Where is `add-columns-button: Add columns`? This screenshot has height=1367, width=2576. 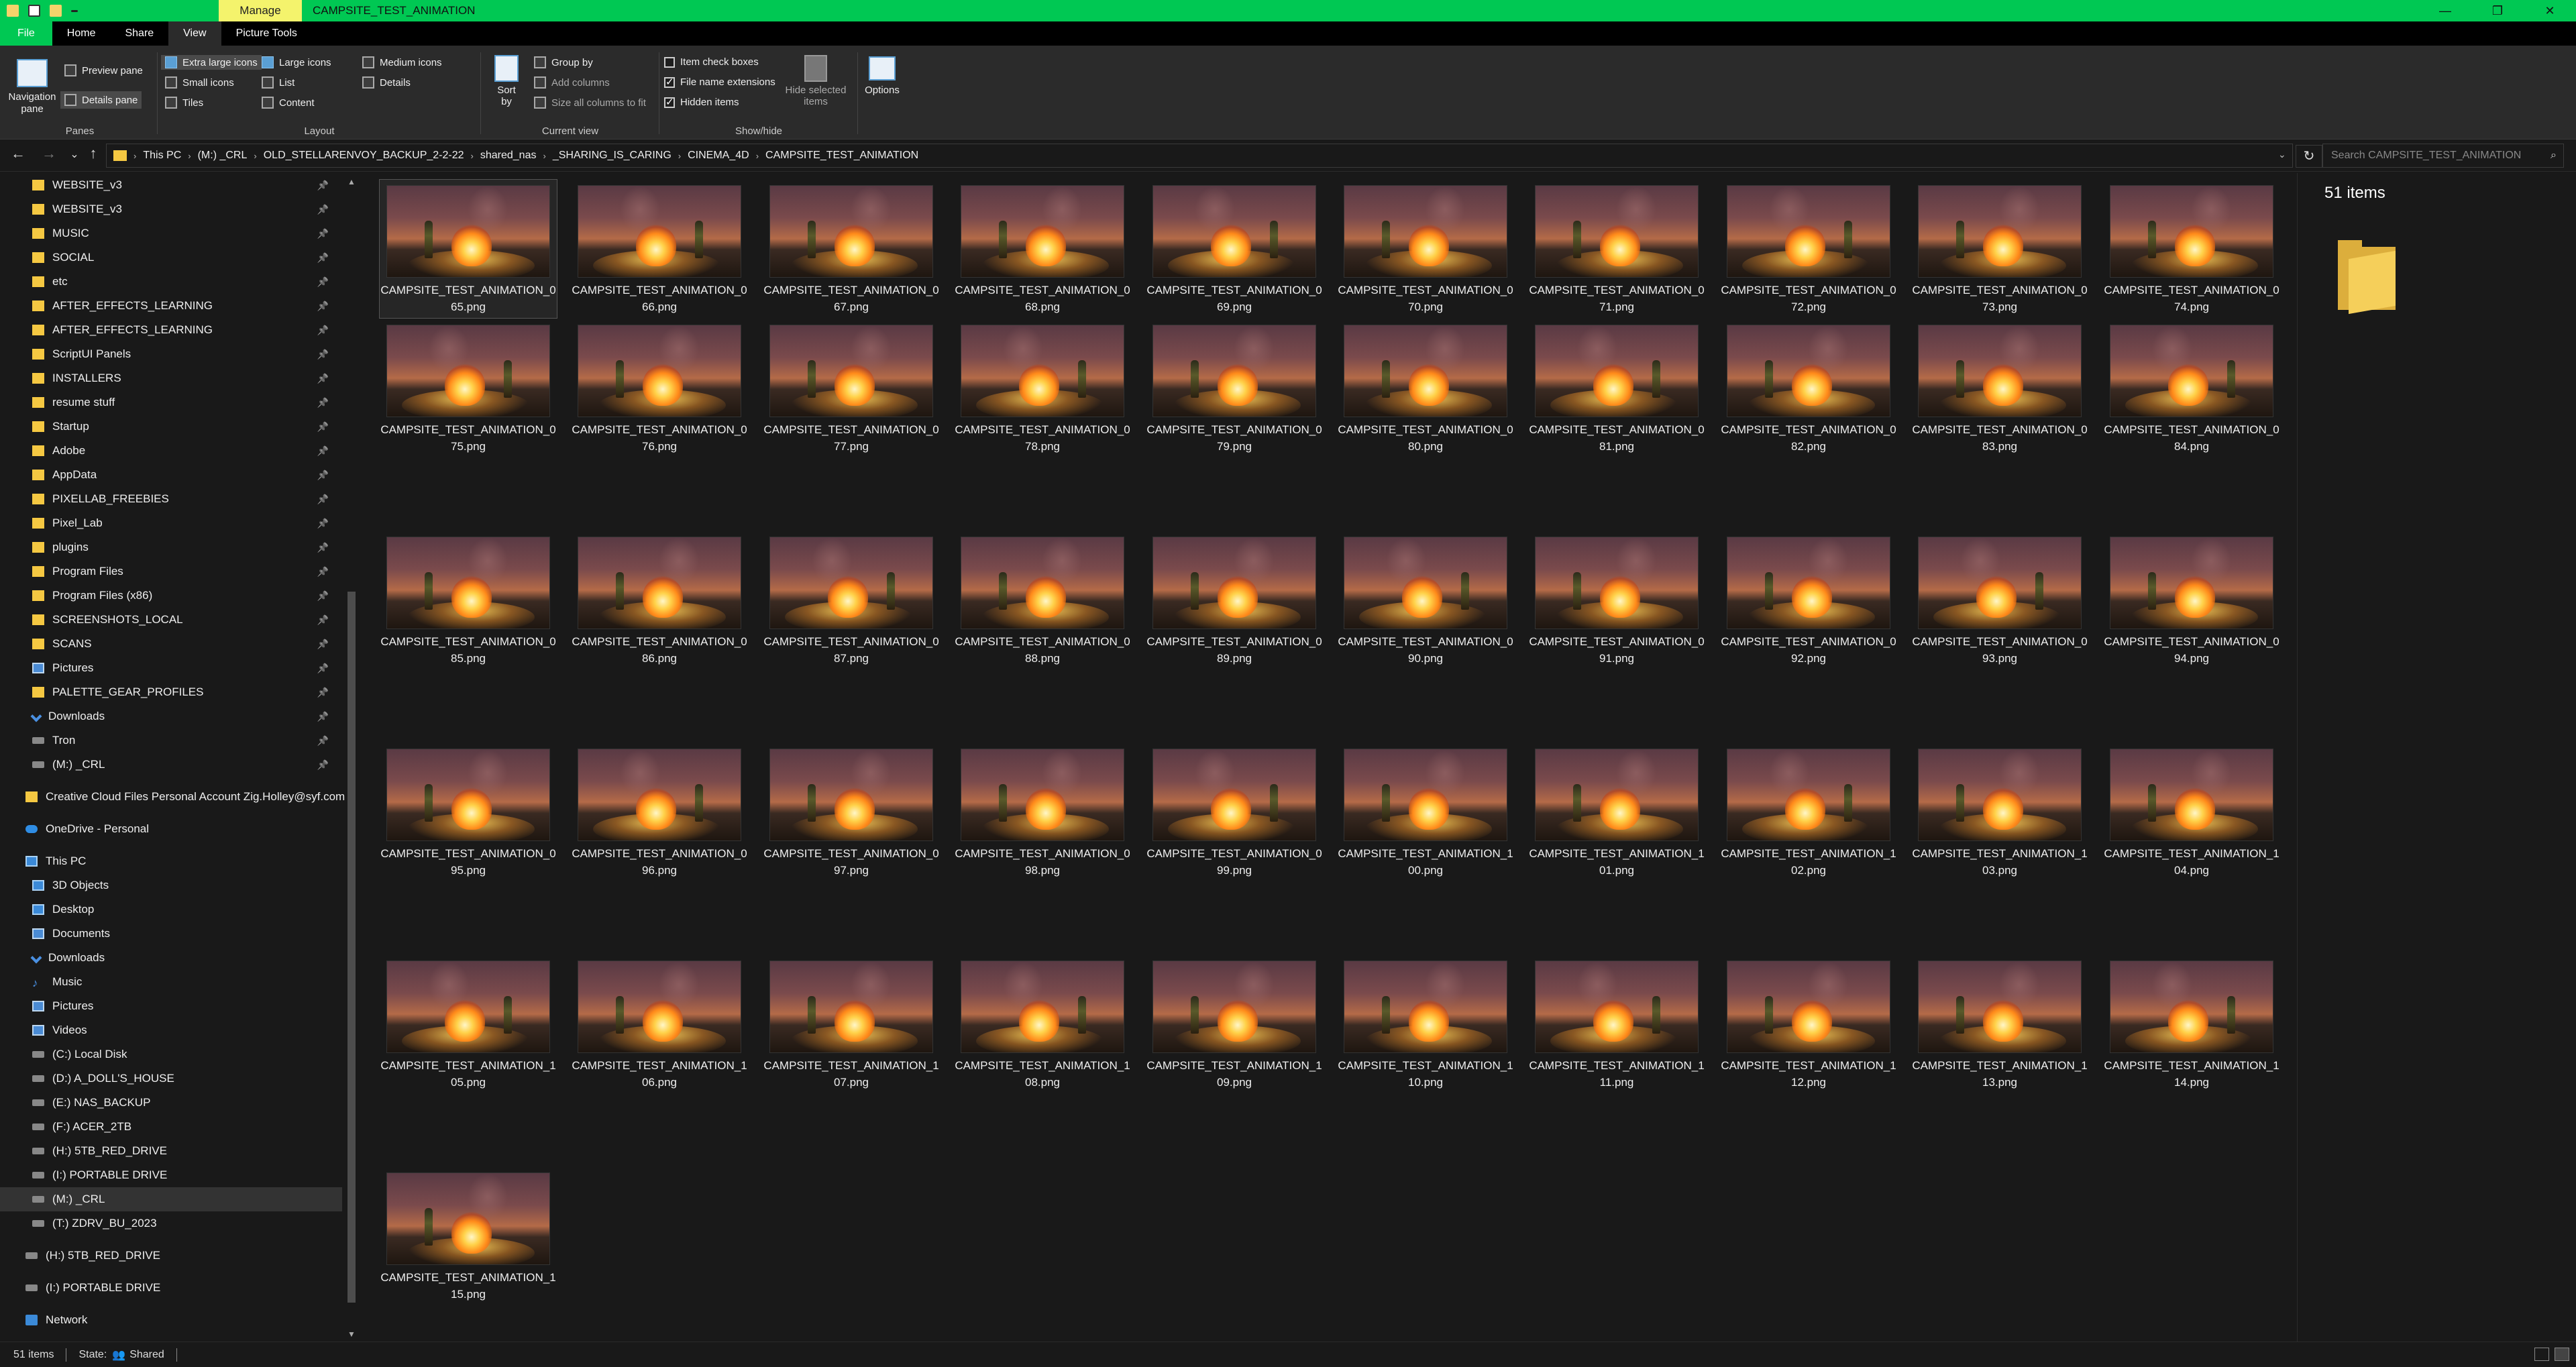
add-columns-button: Add columns is located at coordinates (572, 82).